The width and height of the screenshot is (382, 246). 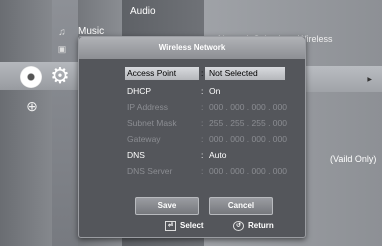 I want to click on row-ip-address: IP Address : 000 . 000 . 000 . 000, so click(x=212, y=107).